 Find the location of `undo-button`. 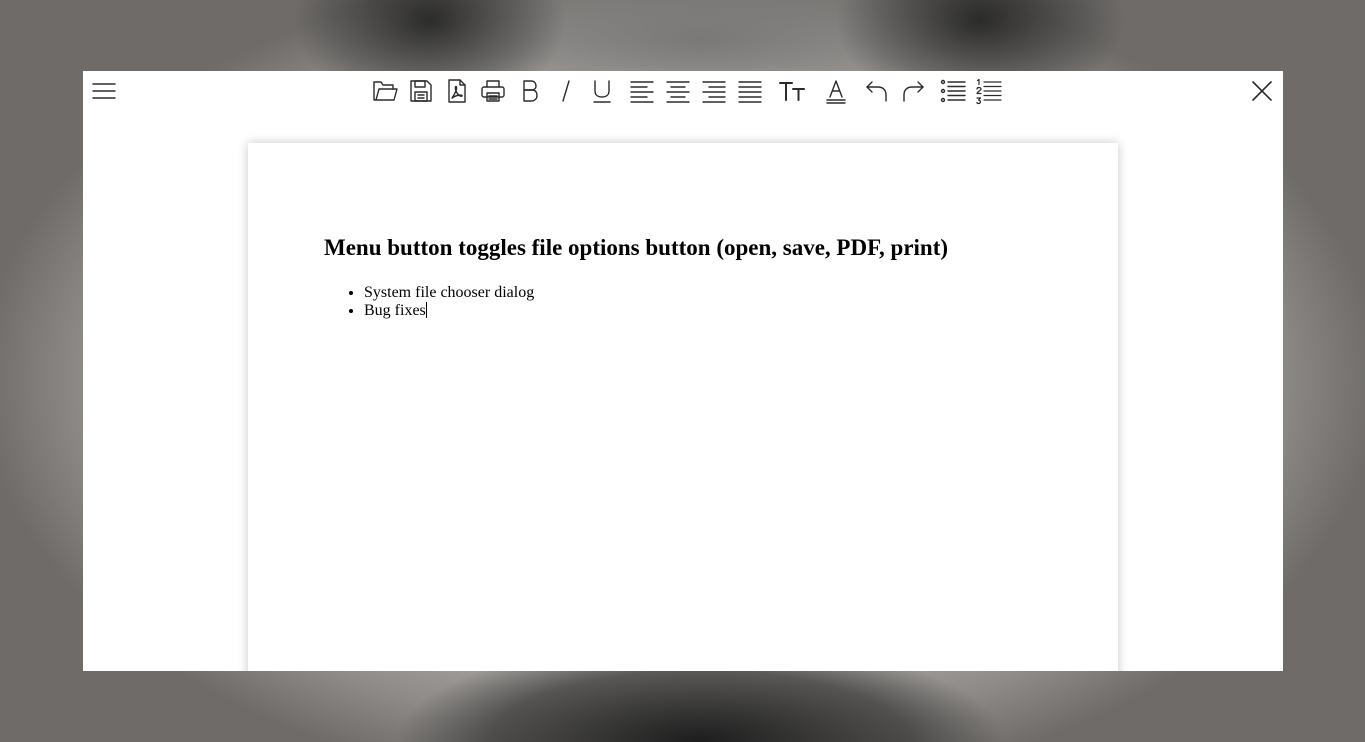

undo-button is located at coordinates (877, 91).